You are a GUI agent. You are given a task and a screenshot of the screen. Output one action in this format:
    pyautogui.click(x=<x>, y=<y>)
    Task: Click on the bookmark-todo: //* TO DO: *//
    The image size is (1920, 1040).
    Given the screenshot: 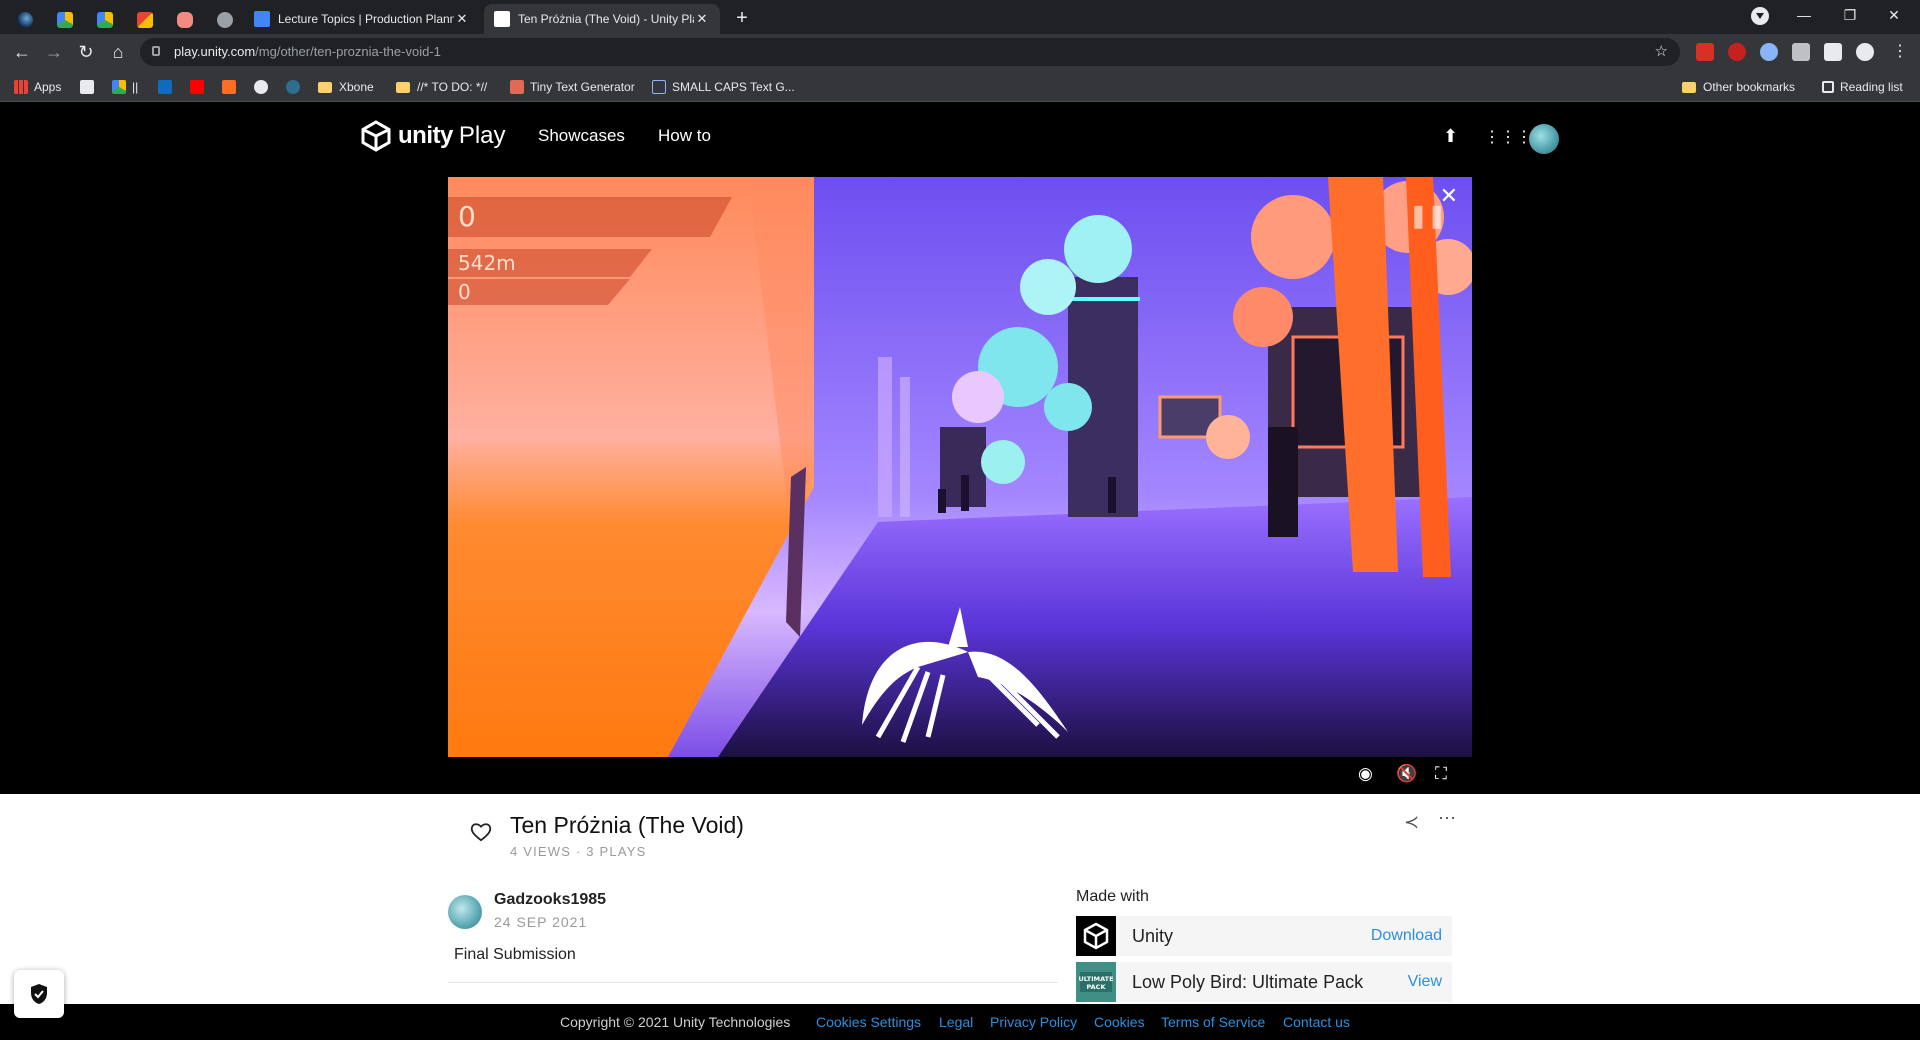 What is the action you would take?
    pyautogui.click(x=441, y=87)
    